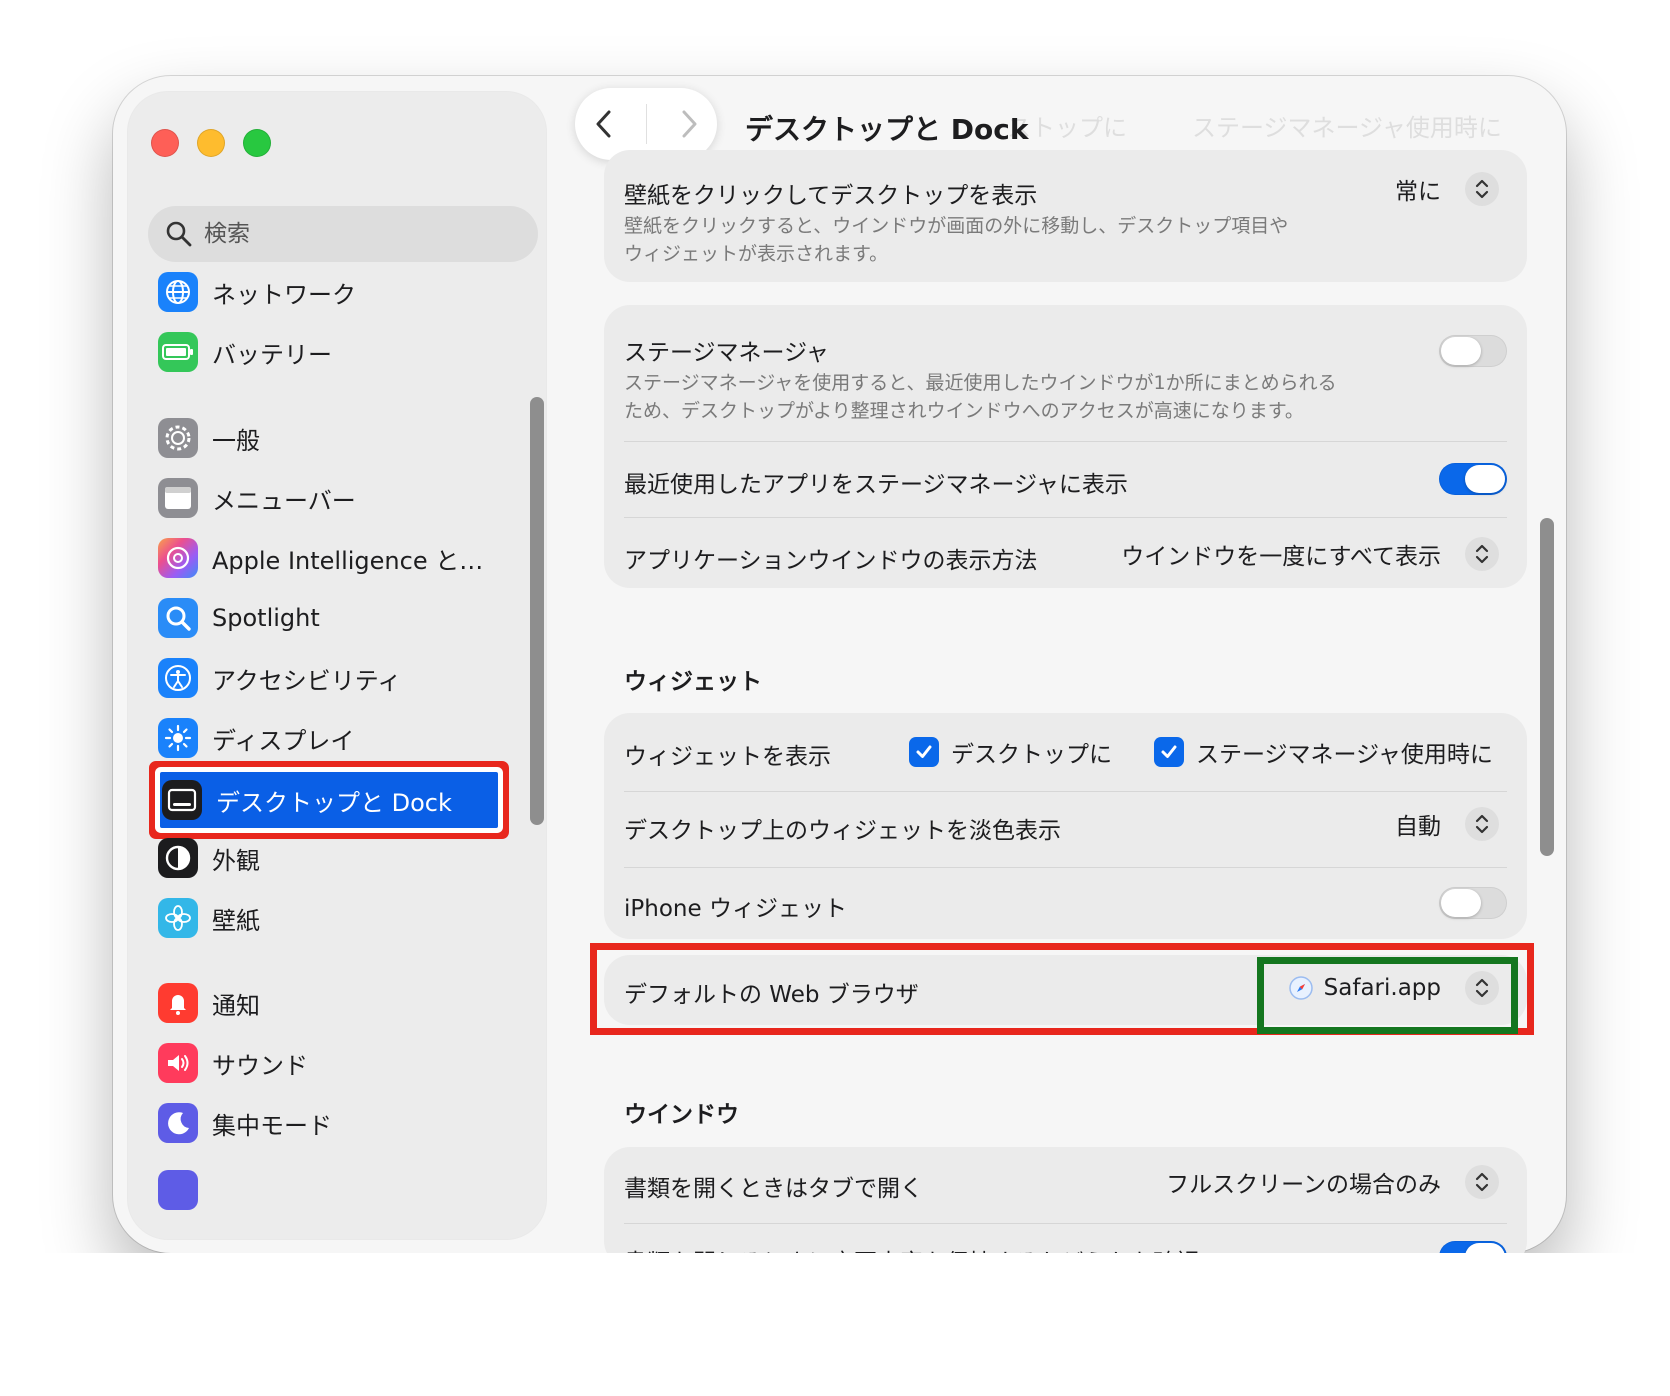  What do you see at coordinates (236, 920) in the screenshot?
I see `sidebar-item-label: 壁紙` at bounding box center [236, 920].